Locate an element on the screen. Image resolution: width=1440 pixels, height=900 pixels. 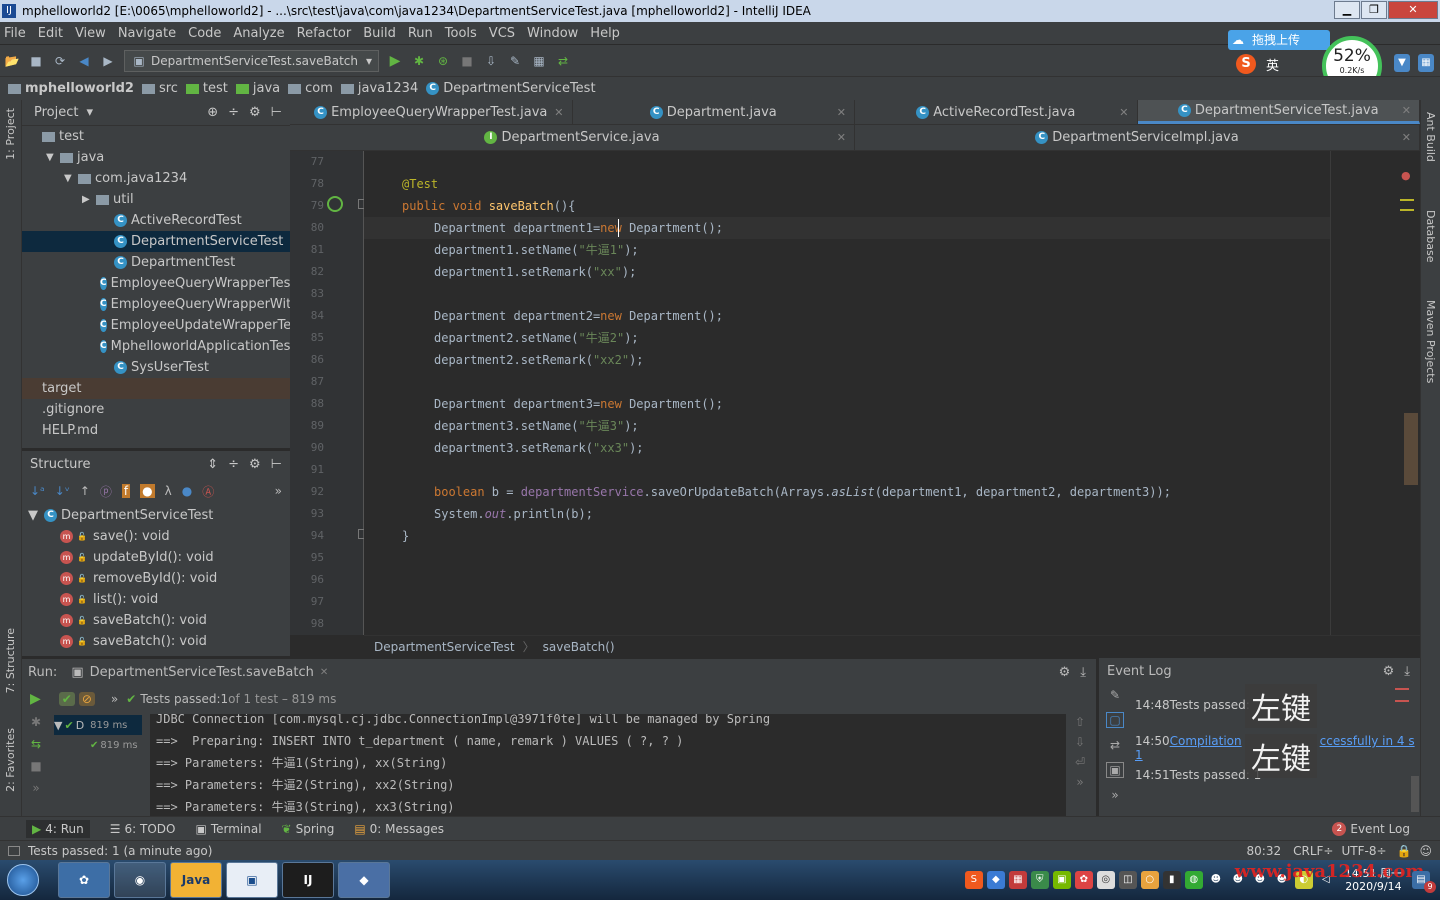
show-passed-icon: ✔ is located at coordinates (66, 699).